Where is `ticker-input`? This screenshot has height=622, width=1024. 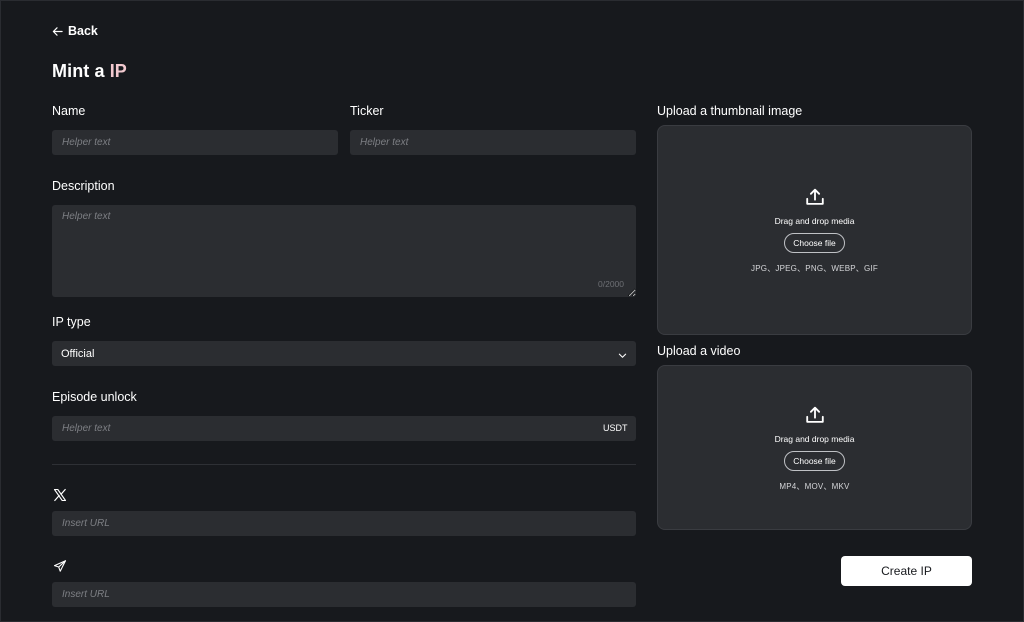 ticker-input is located at coordinates (493, 142).